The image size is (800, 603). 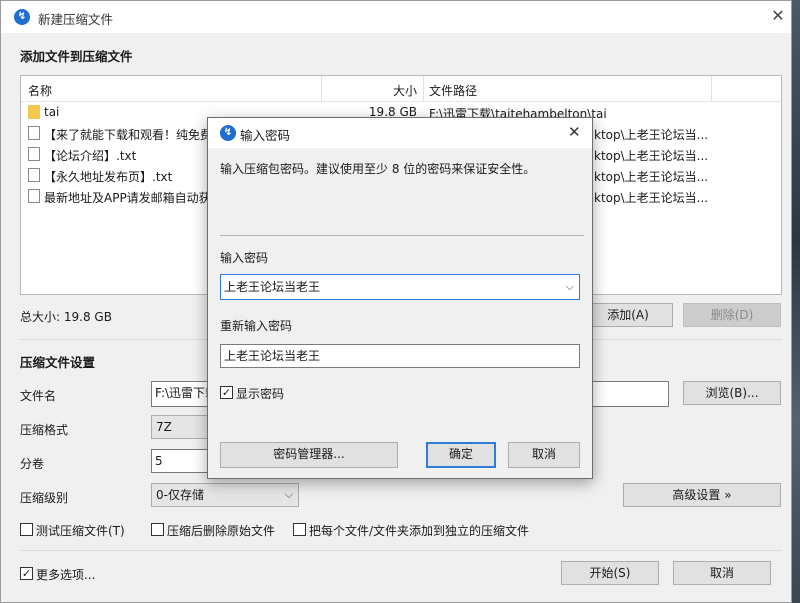 What do you see at coordinates (26, 529) in the screenshot?
I see `test-archive-checkbox` at bounding box center [26, 529].